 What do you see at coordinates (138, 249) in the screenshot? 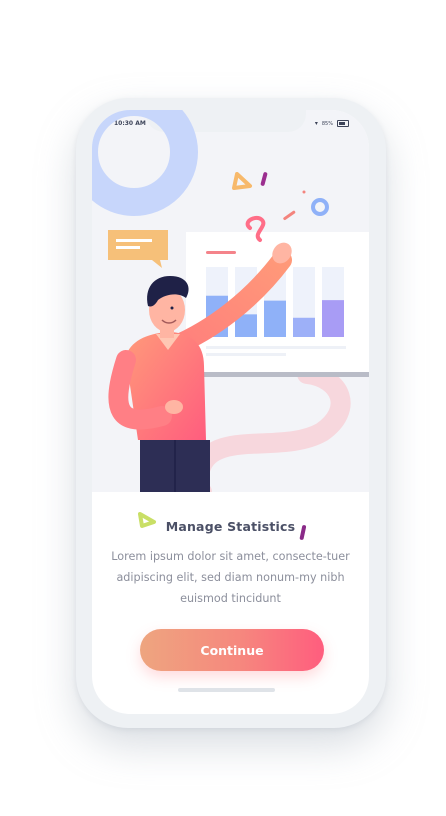
I see `speech-bubble-icon` at bounding box center [138, 249].